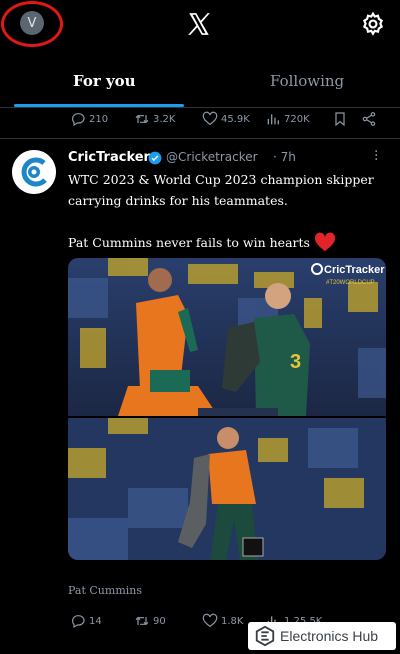  Describe the element at coordinates (373, 24) in the screenshot. I see `gear-icon` at that location.